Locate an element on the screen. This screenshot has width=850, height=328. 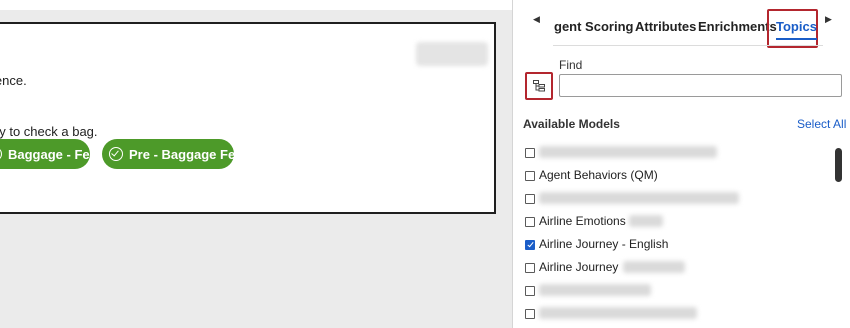
find-label: Find is located at coordinates (571, 65).